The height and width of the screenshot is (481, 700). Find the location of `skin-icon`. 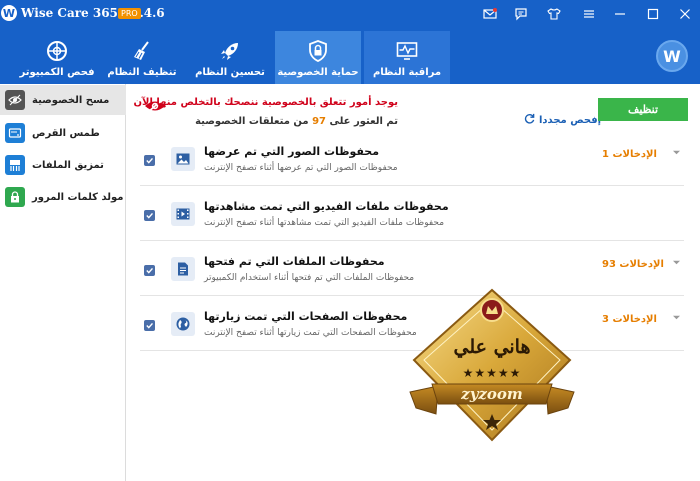

skin-icon is located at coordinates (554, 14).